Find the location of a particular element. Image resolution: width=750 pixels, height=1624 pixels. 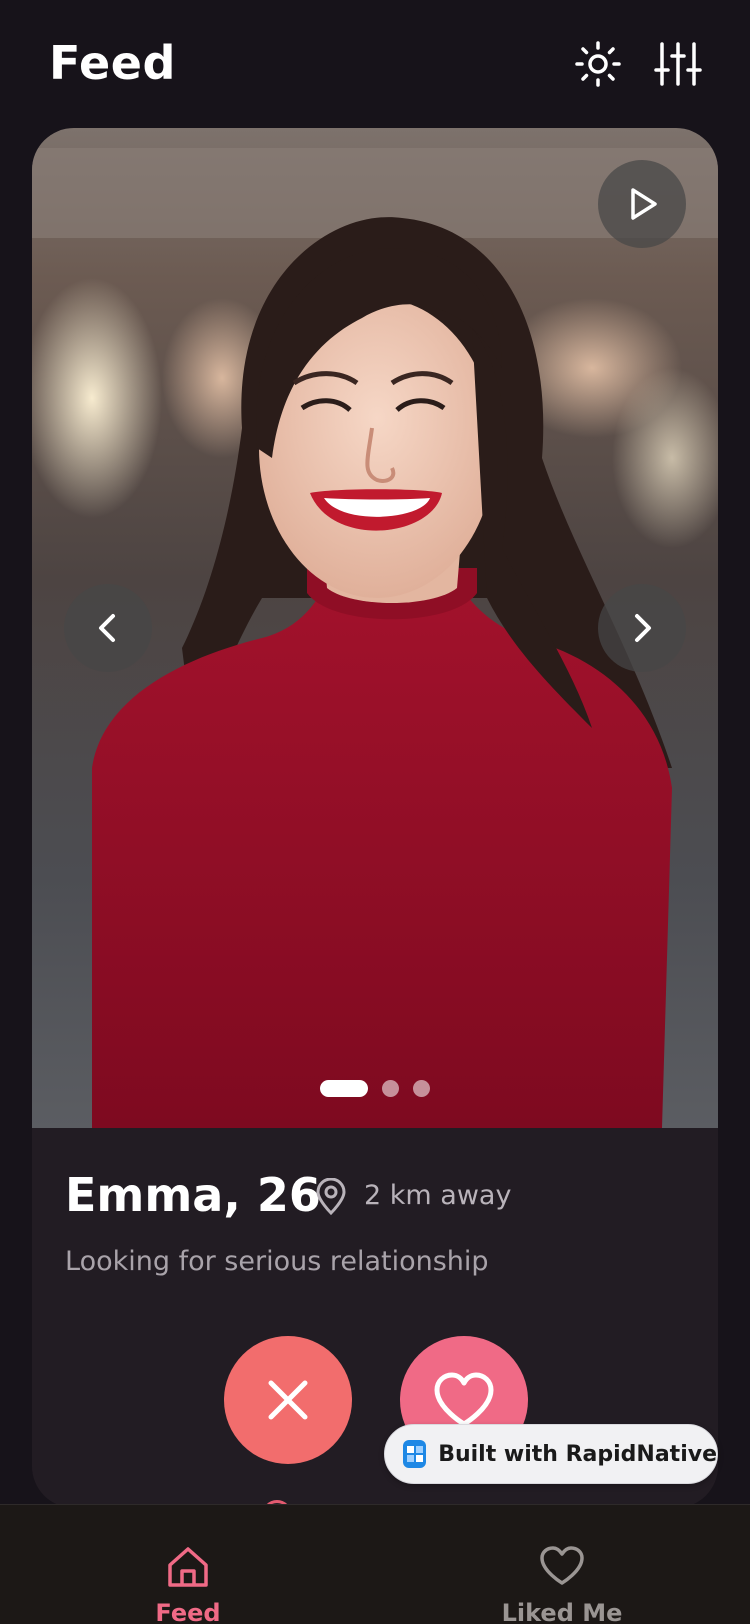

play-icon is located at coordinates (644, 204).